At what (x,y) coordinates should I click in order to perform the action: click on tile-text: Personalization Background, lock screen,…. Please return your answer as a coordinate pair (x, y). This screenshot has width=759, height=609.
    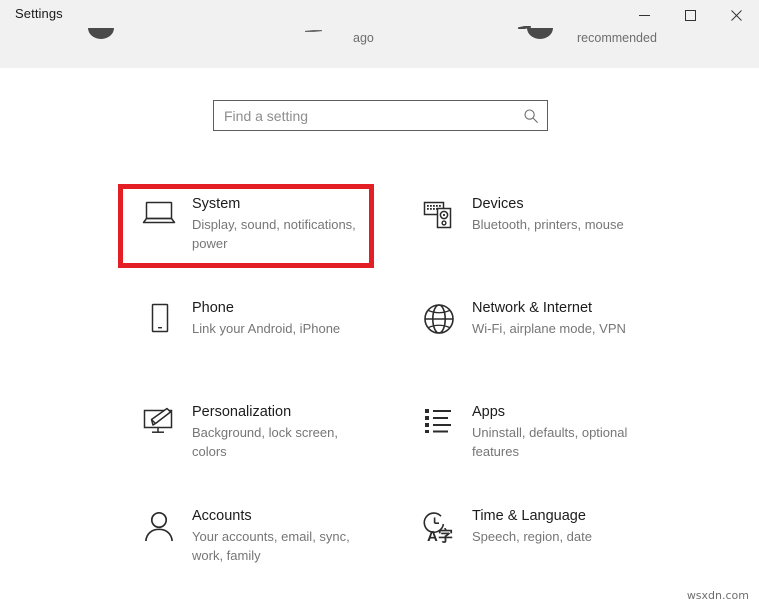
    Looking at the image, I should click on (282, 432).